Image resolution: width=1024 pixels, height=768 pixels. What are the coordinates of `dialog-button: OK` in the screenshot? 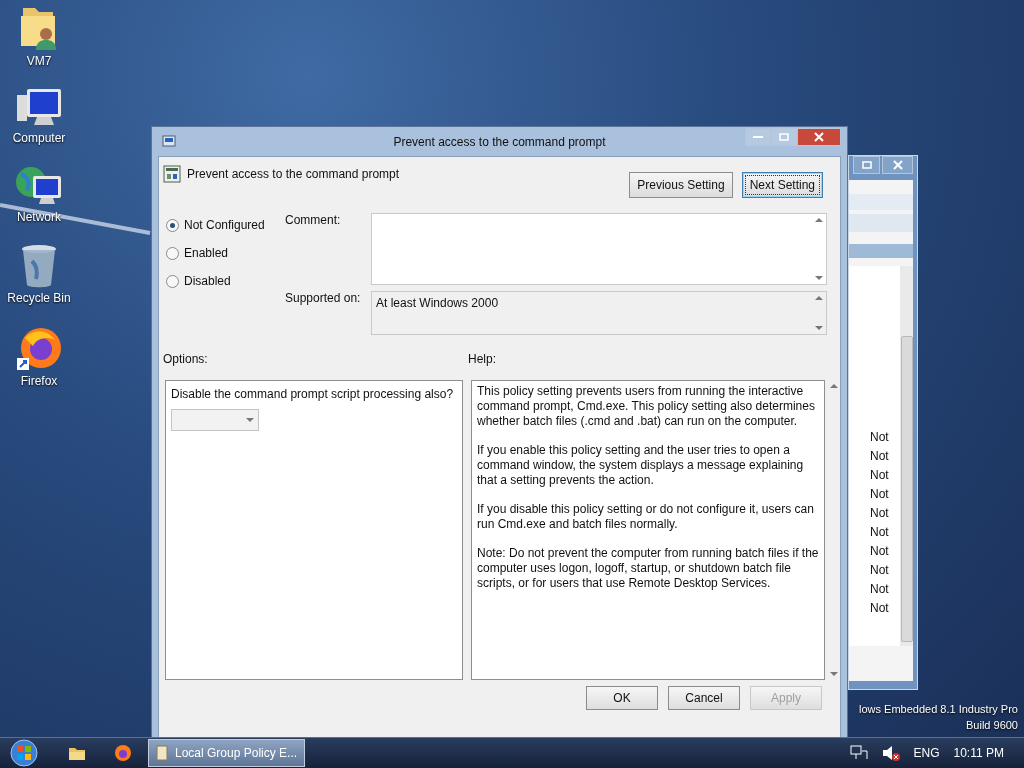 It's located at (622, 698).